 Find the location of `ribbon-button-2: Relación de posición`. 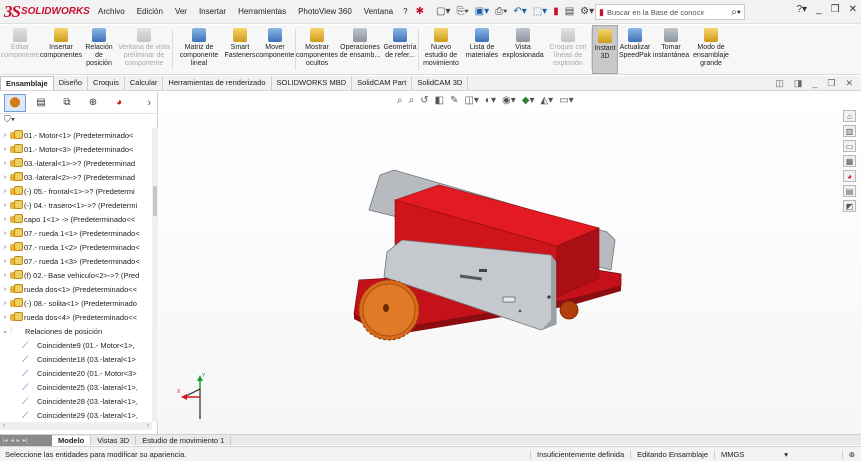

ribbon-button-2: Relación de posición is located at coordinates (99, 49).